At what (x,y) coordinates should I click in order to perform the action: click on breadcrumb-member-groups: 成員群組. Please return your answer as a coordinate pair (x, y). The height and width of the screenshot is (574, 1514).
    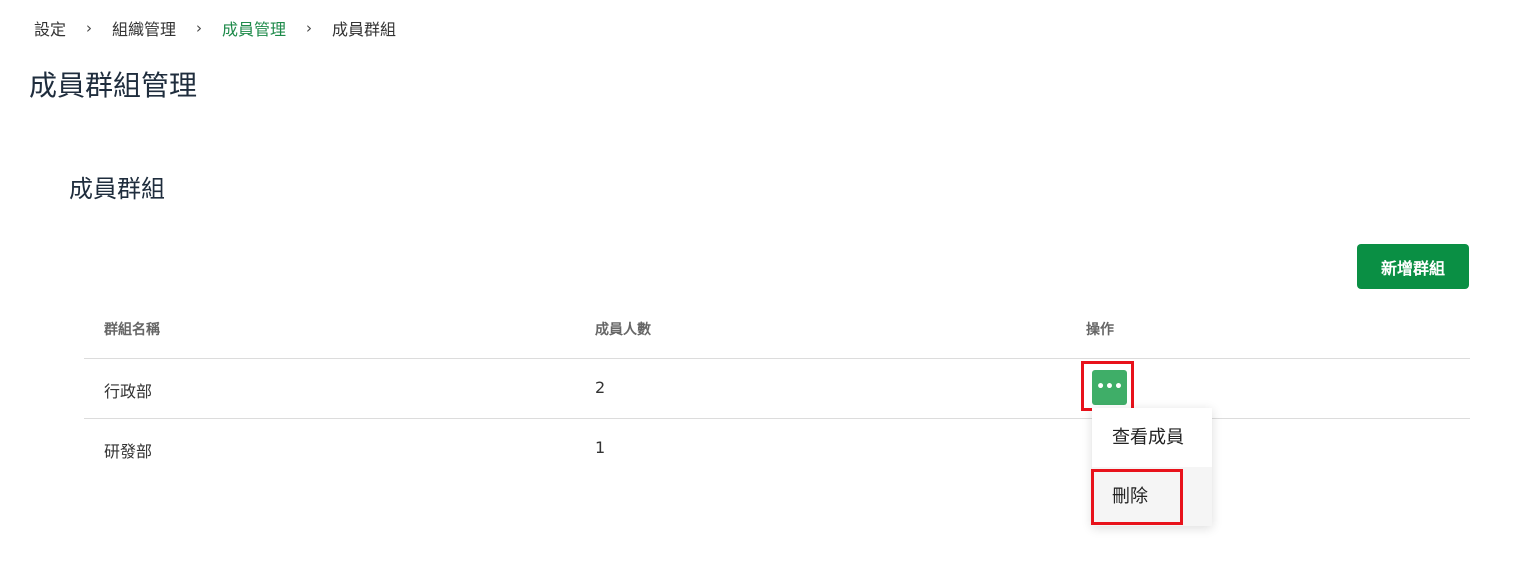
    Looking at the image, I should click on (364, 29).